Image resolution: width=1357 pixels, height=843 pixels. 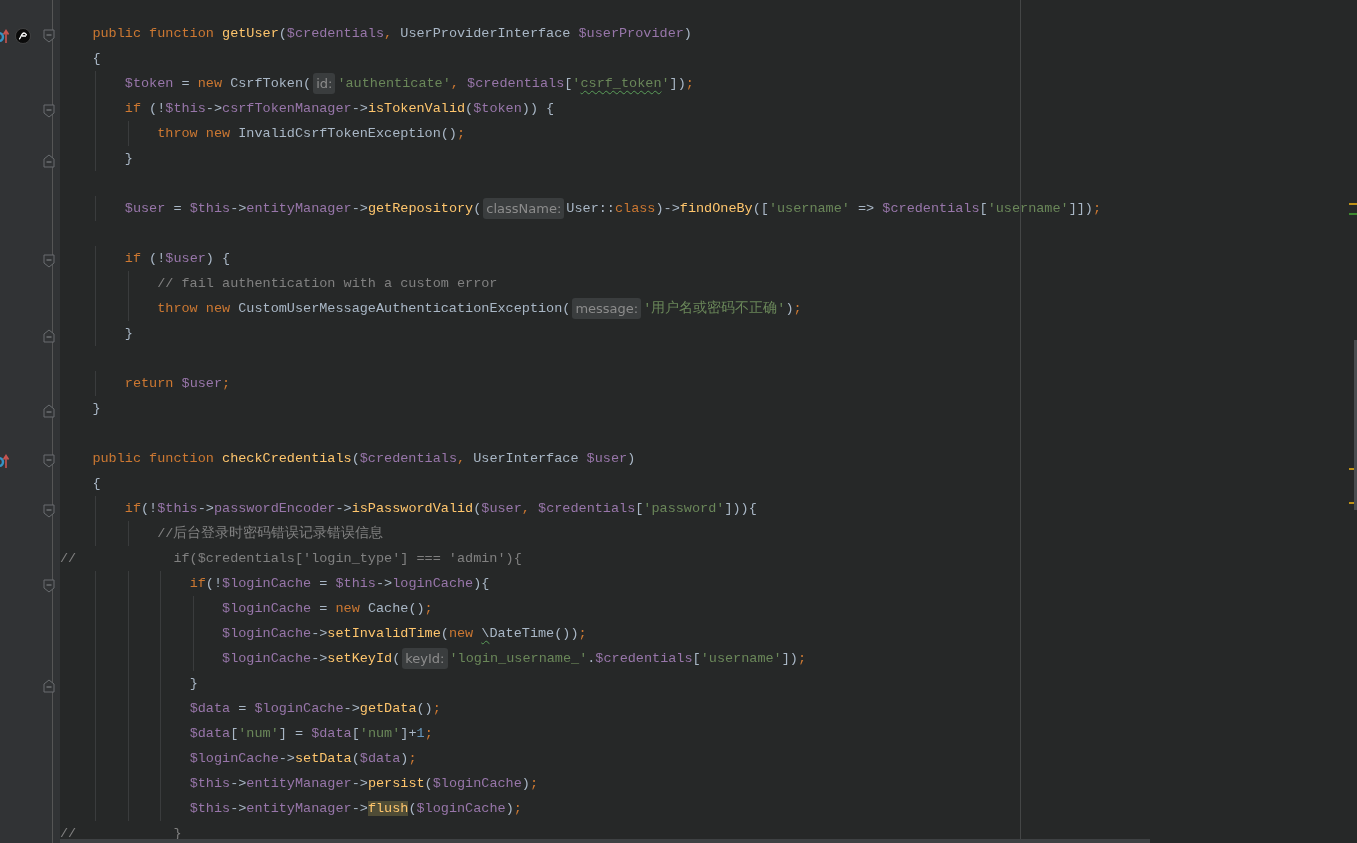 I want to click on code-text: User::class)->findOneBy(['username' => $credentials['username']]);, so click(x=834, y=209).